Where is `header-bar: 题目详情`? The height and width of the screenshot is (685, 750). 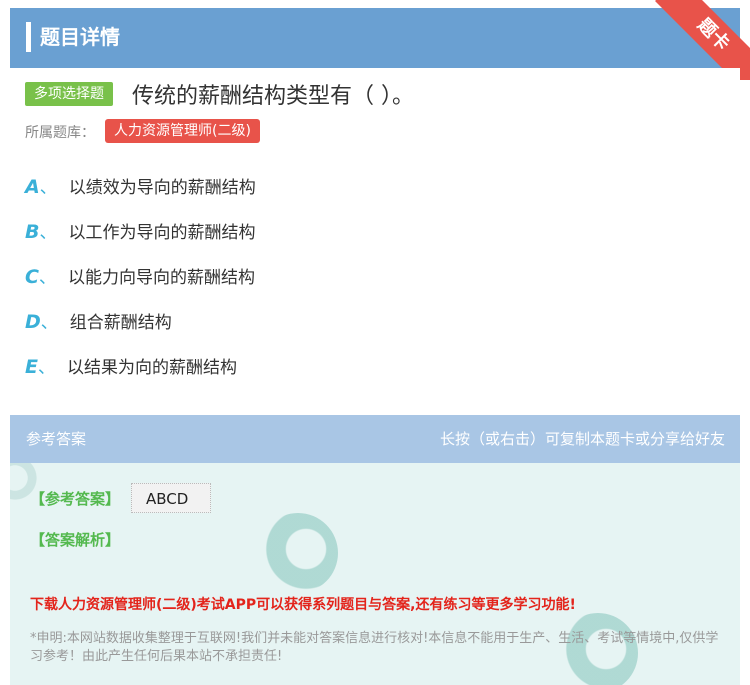 header-bar: 题目详情 is located at coordinates (375, 38).